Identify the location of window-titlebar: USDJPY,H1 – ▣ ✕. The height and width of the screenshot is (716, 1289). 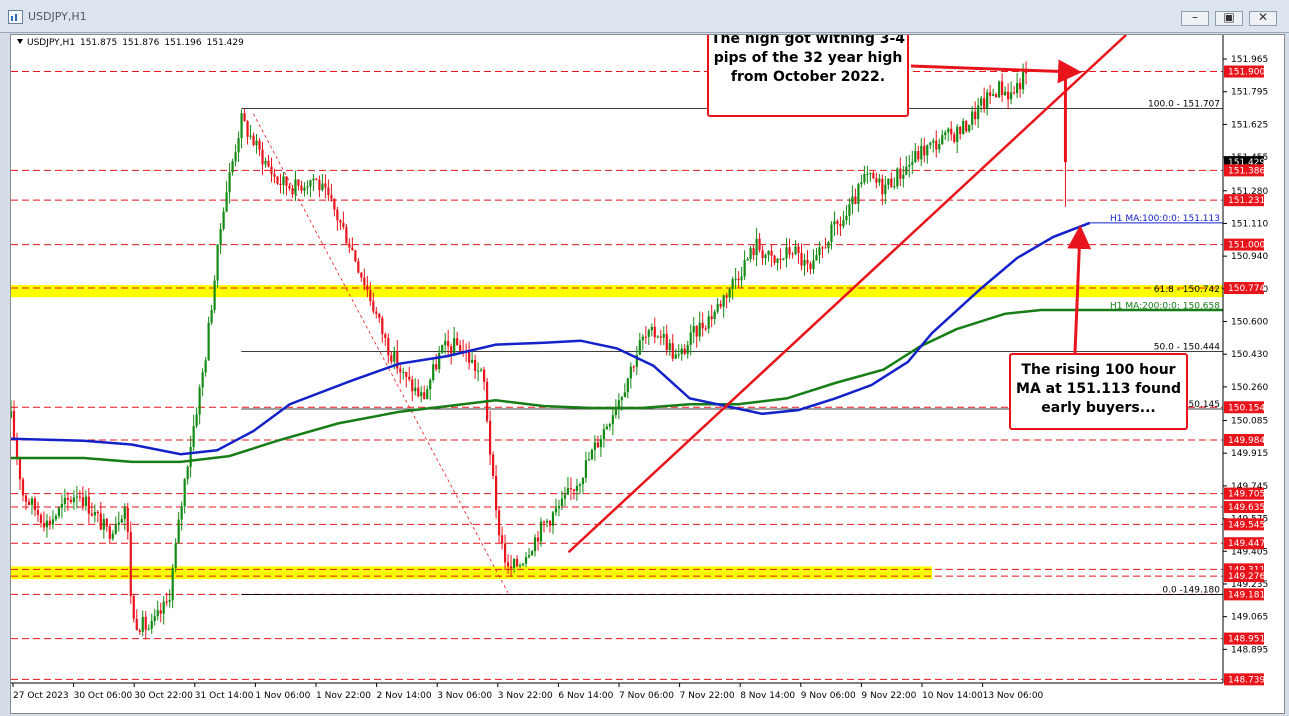
(644, 16).